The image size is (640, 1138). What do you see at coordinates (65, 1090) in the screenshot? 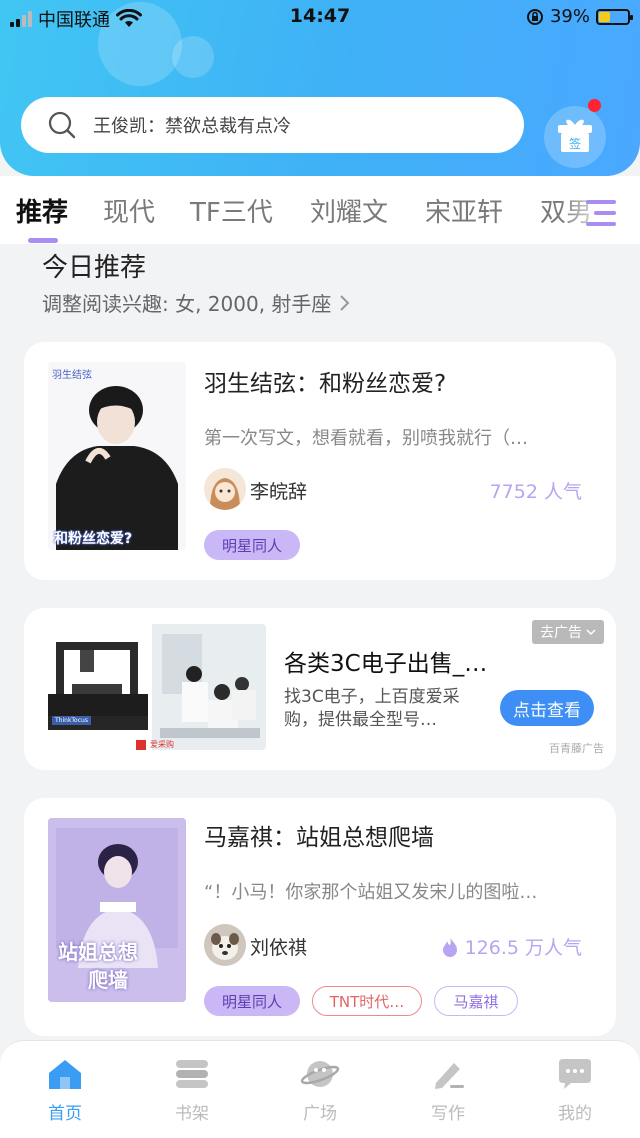
I see `nav-home: 首页` at bounding box center [65, 1090].